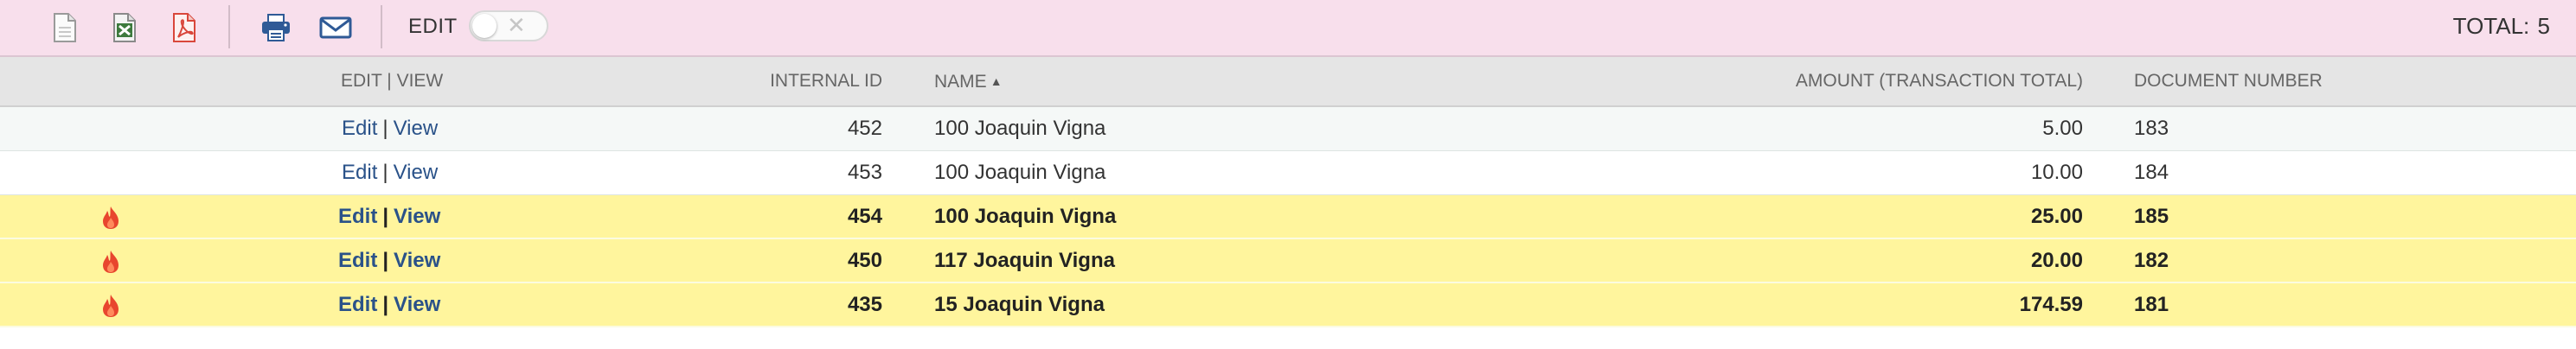 The width and height of the screenshot is (2576, 349). Describe the element at coordinates (392, 81) in the screenshot. I see `column-header-edit-view: EDIT | VIEW` at that location.